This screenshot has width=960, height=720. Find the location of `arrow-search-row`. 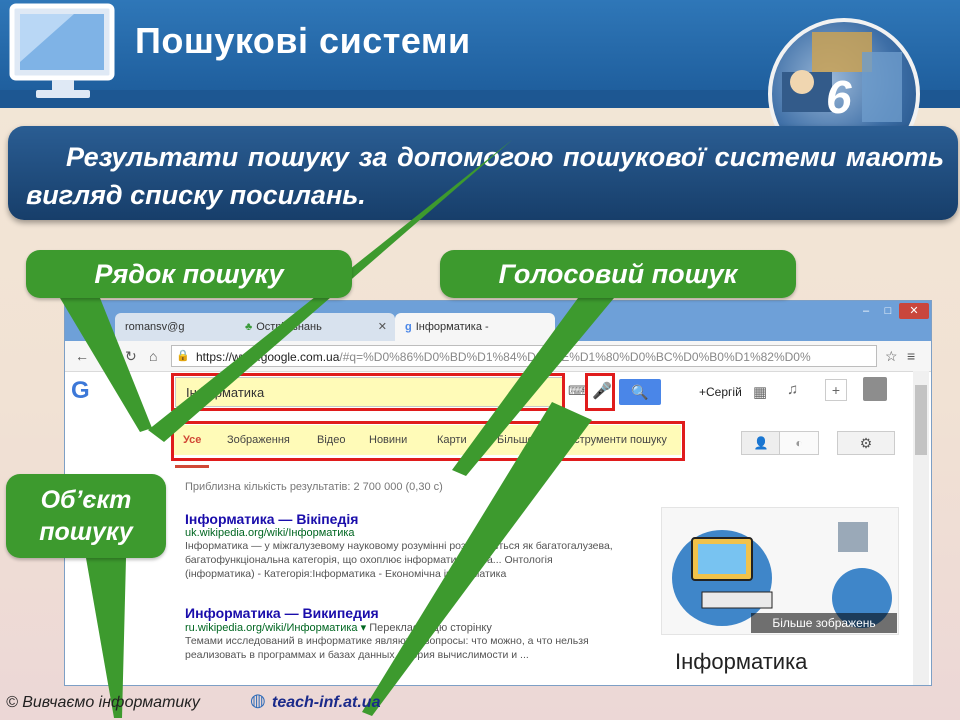

arrow-search-row is located at coordinates (106, 365).